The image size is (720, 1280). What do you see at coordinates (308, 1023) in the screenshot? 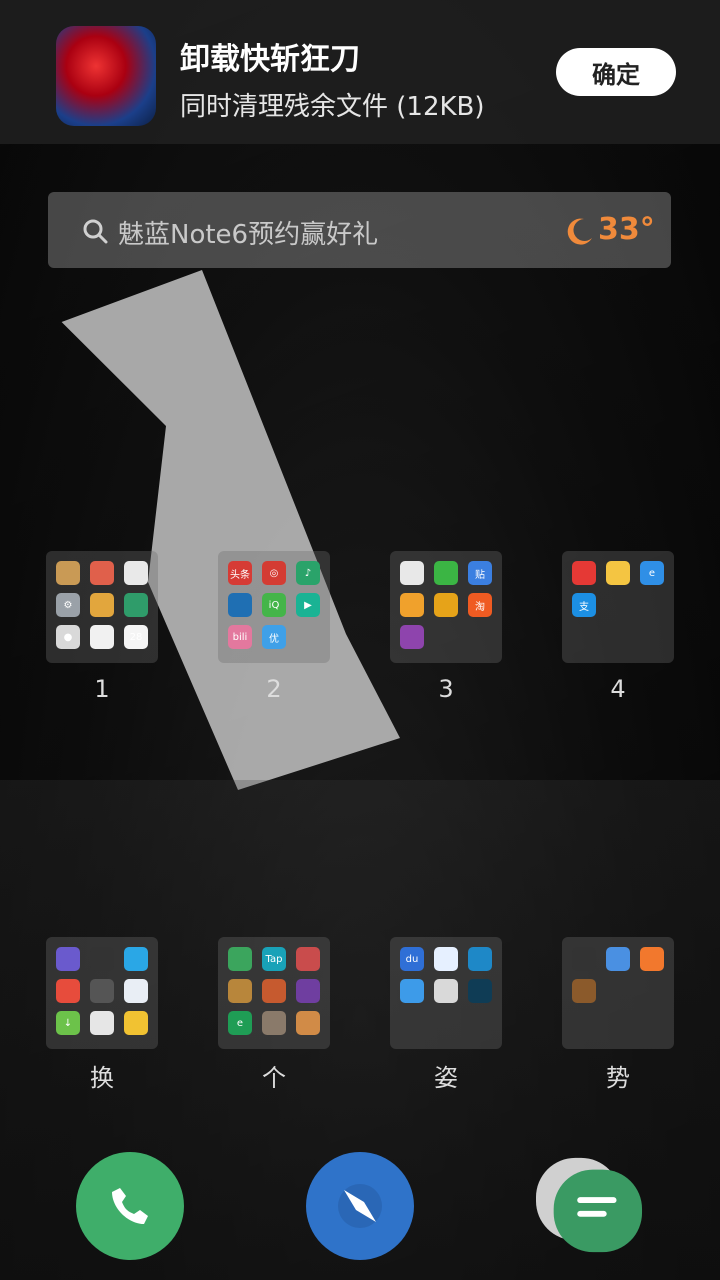
I see `game-6-app-icon` at bounding box center [308, 1023].